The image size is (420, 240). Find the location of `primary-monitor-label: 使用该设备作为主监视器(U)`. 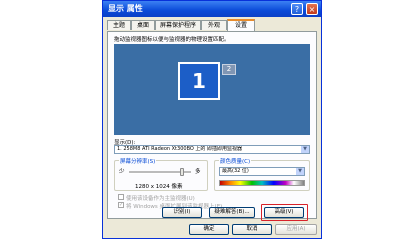

primary-monitor-label: 使用该设备作为主监视器(U) is located at coordinates (160, 199).